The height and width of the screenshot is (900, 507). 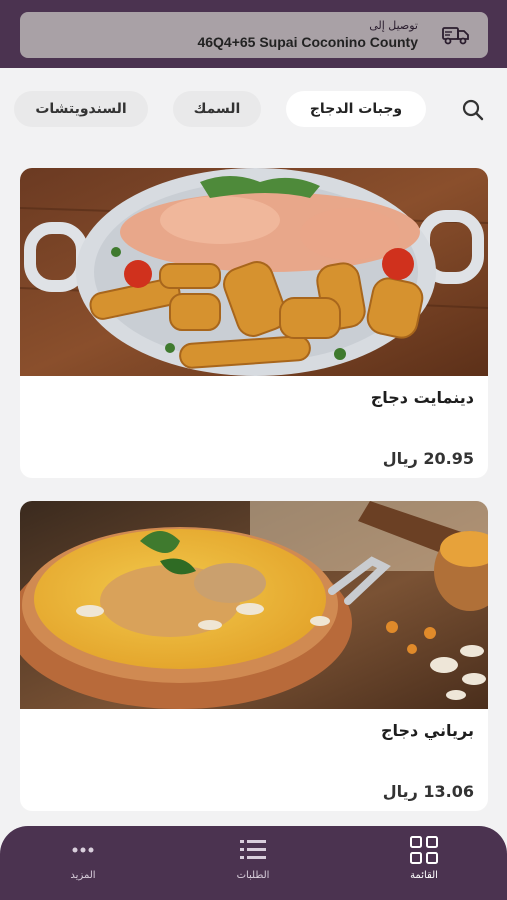 What do you see at coordinates (428, 458) in the screenshot?
I see `product-price: 20.95 ريال` at bounding box center [428, 458].